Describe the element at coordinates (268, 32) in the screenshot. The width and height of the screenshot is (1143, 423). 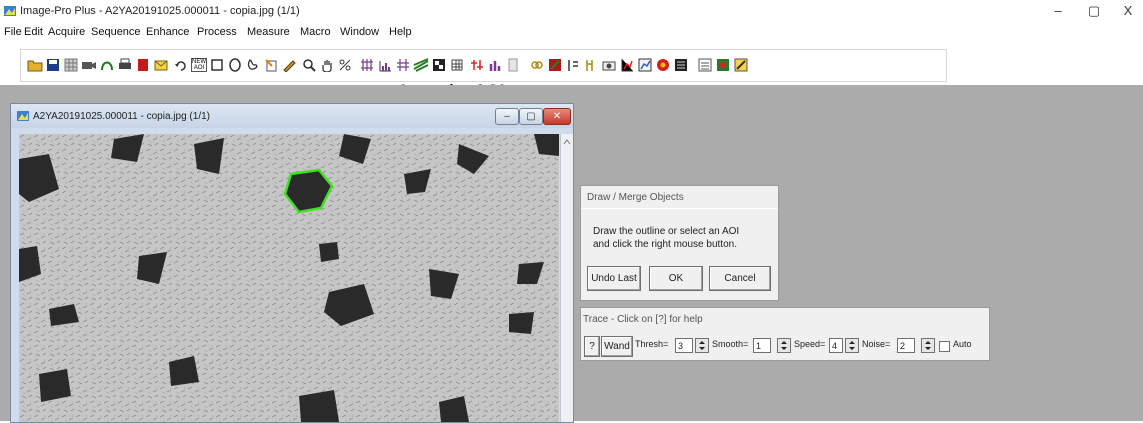
I see `menu-measure: Measure` at that location.